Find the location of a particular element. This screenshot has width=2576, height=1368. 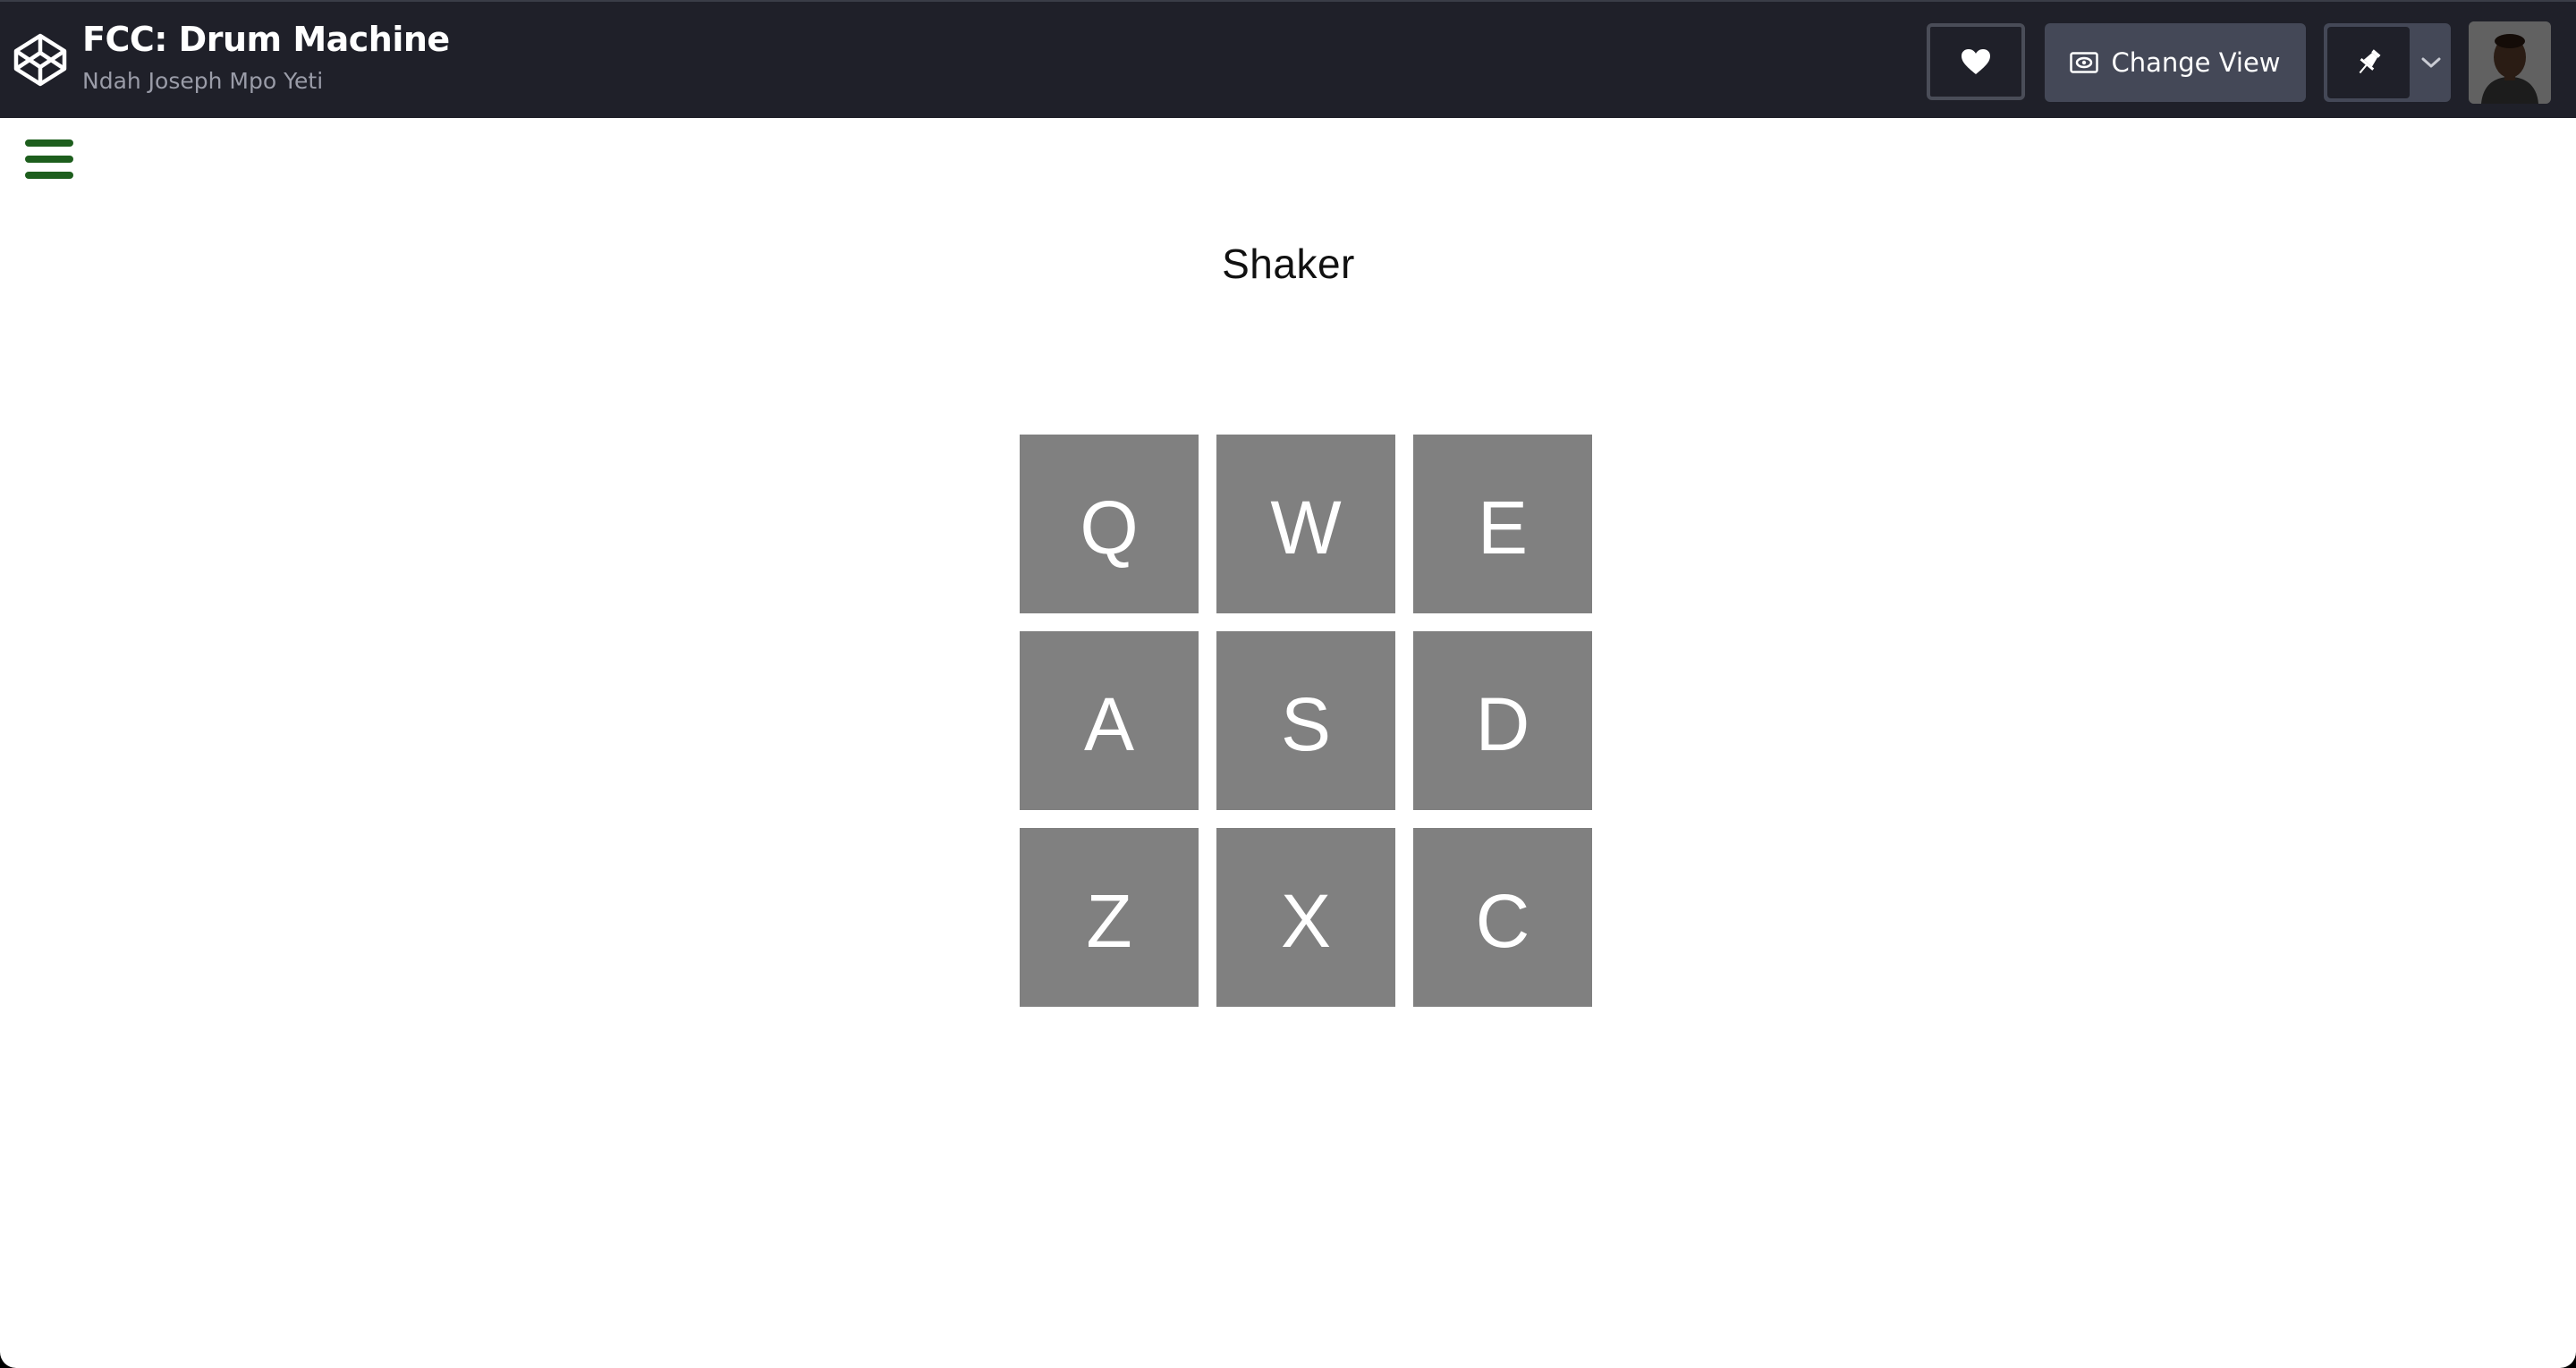

hamburger-menu-icon is located at coordinates (49, 159).